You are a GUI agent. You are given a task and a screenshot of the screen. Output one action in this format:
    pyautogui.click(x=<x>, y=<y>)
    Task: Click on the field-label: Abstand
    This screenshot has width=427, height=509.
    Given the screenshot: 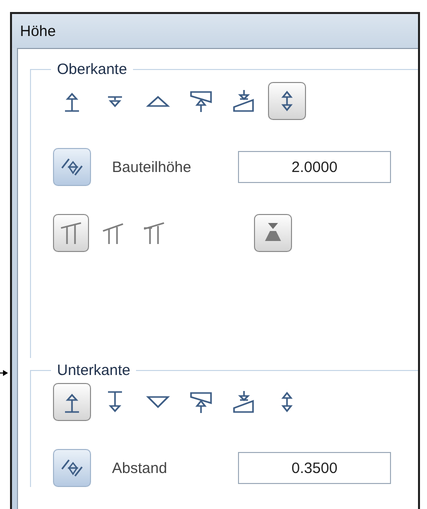 What is the action you would take?
    pyautogui.click(x=140, y=468)
    